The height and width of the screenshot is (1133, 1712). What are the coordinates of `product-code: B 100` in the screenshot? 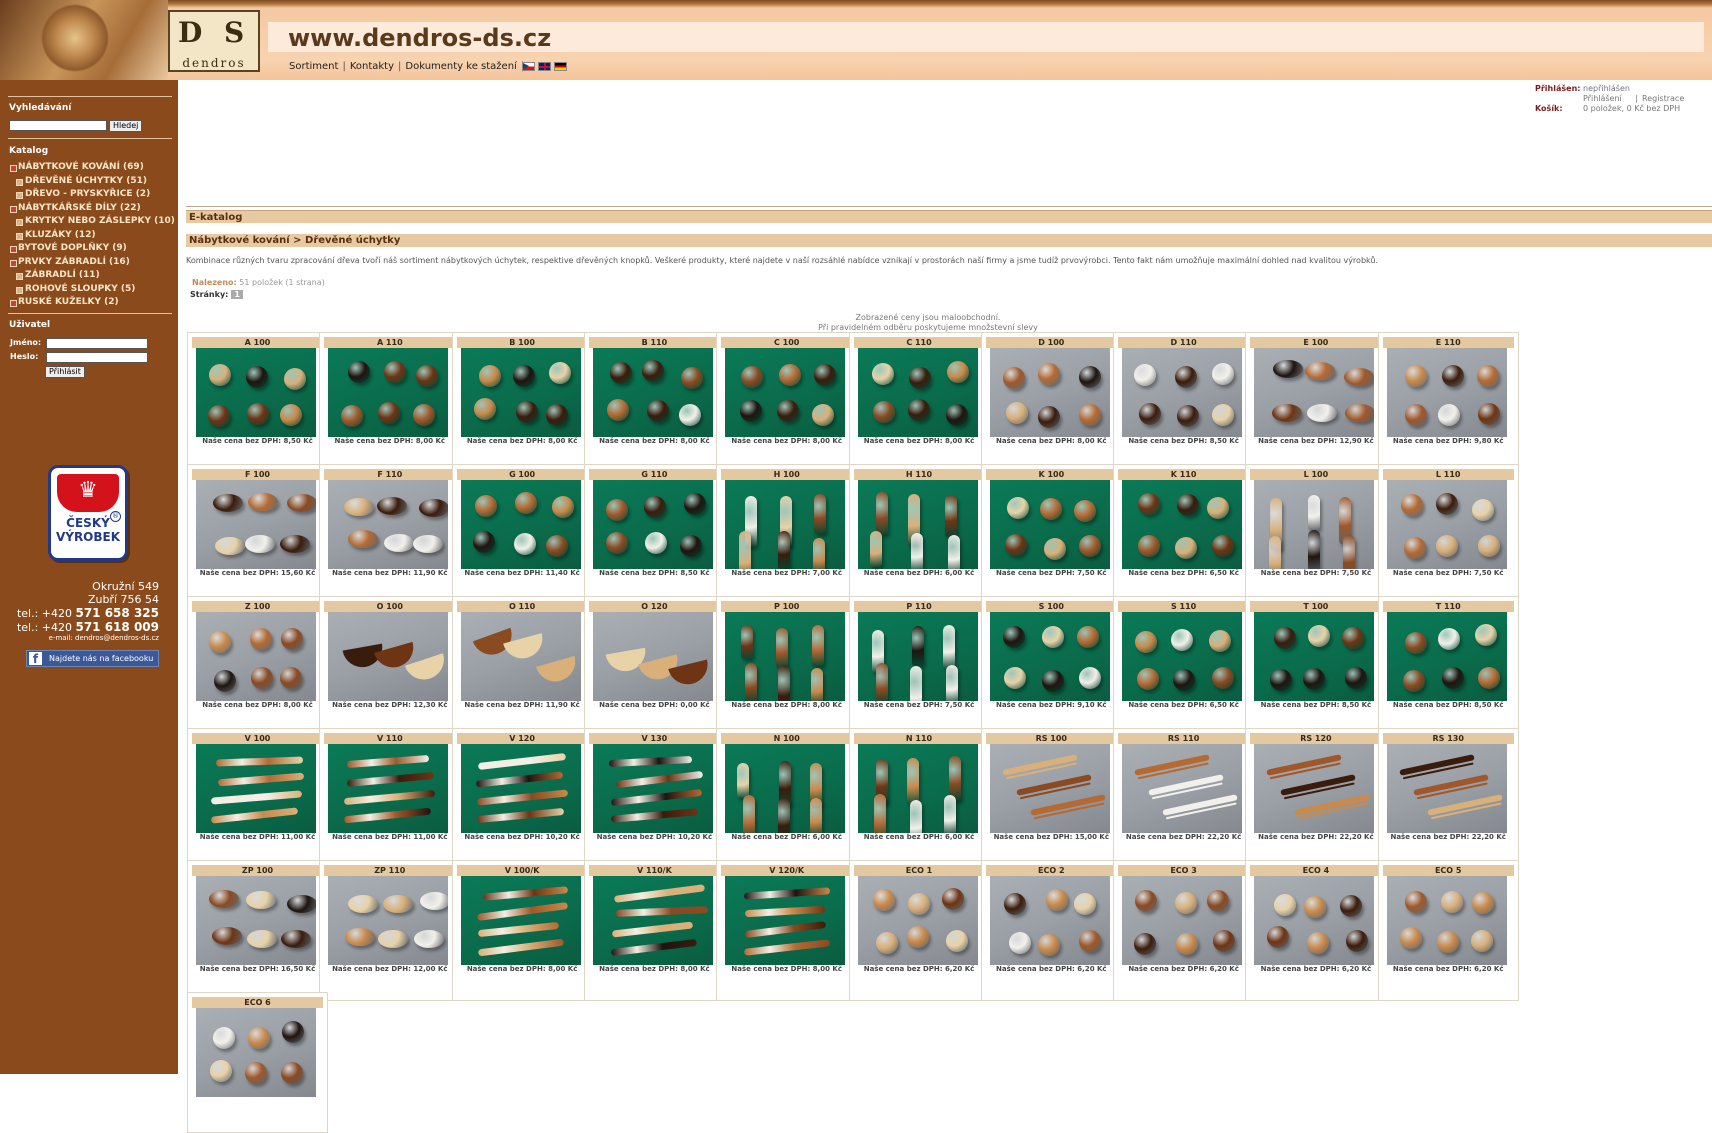 It's located at (522, 342).